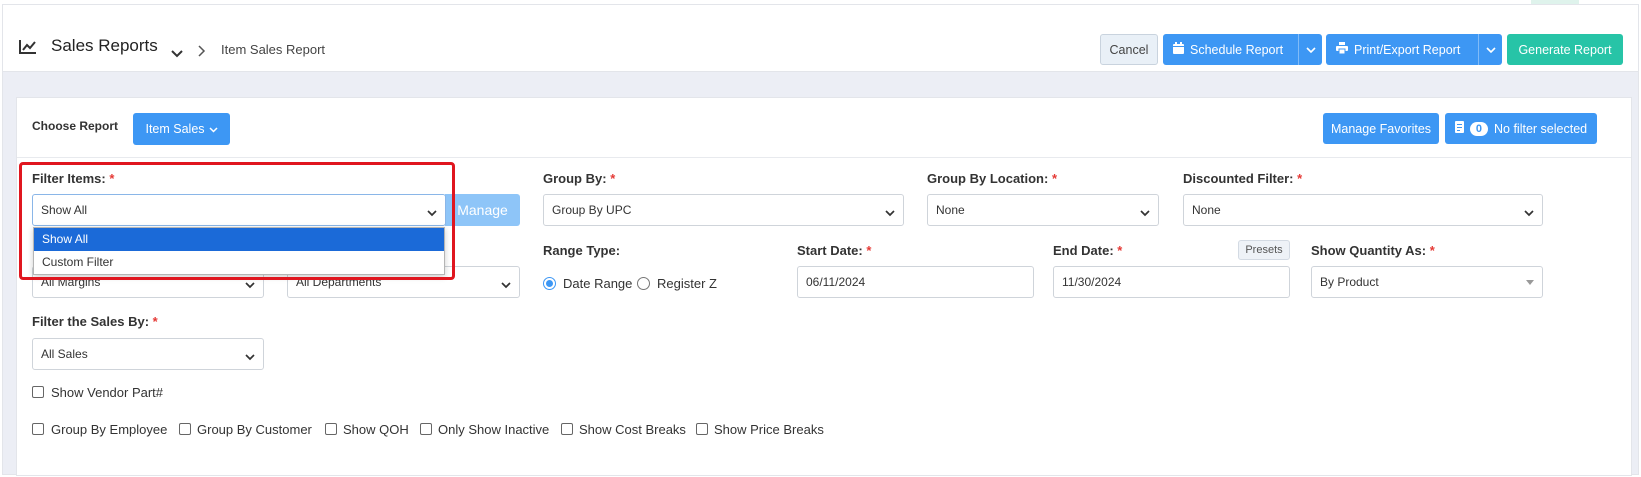  Describe the element at coordinates (1088, 250) in the screenshot. I see `end-date-label: End Date: *` at that location.